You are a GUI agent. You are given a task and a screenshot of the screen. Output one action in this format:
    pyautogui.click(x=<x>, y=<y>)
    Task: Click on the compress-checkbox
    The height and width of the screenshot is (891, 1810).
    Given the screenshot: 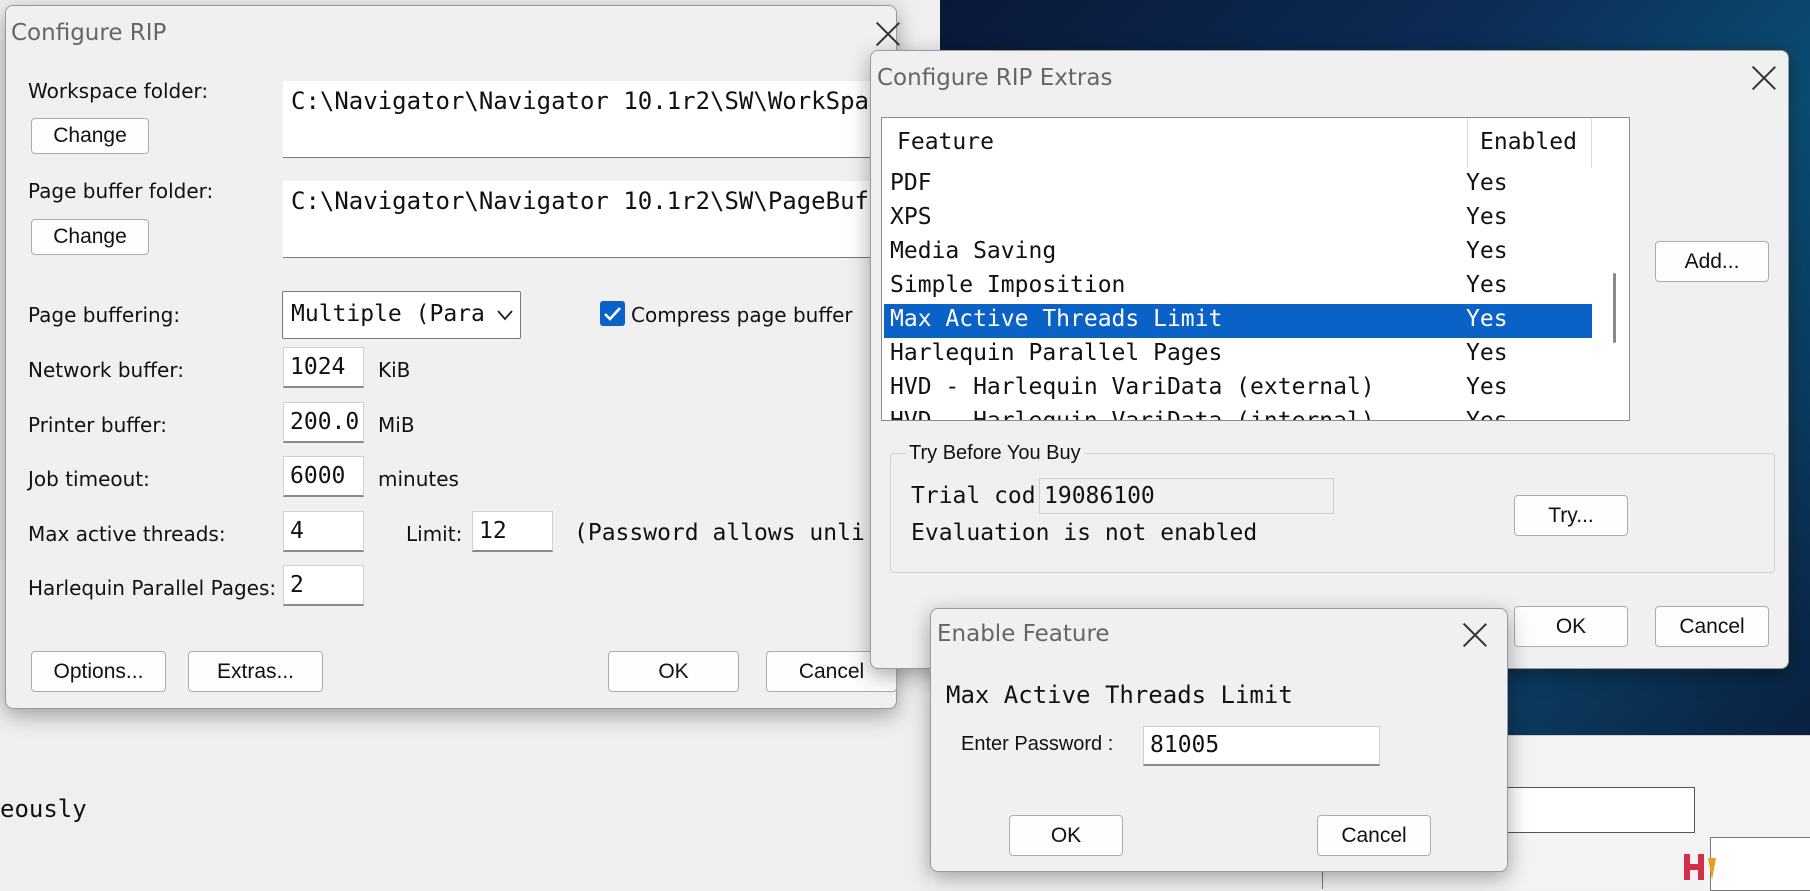 What is the action you would take?
    pyautogui.click(x=612, y=313)
    